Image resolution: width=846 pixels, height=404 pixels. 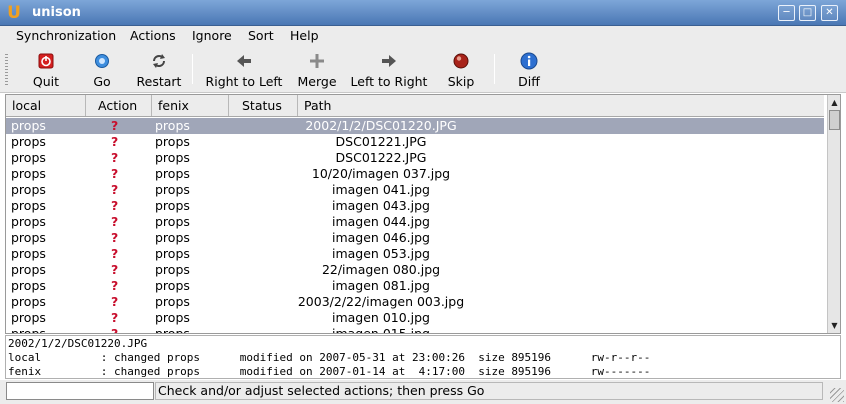 What do you see at coordinates (786, 13) in the screenshot?
I see `minimize-button: ─` at bounding box center [786, 13].